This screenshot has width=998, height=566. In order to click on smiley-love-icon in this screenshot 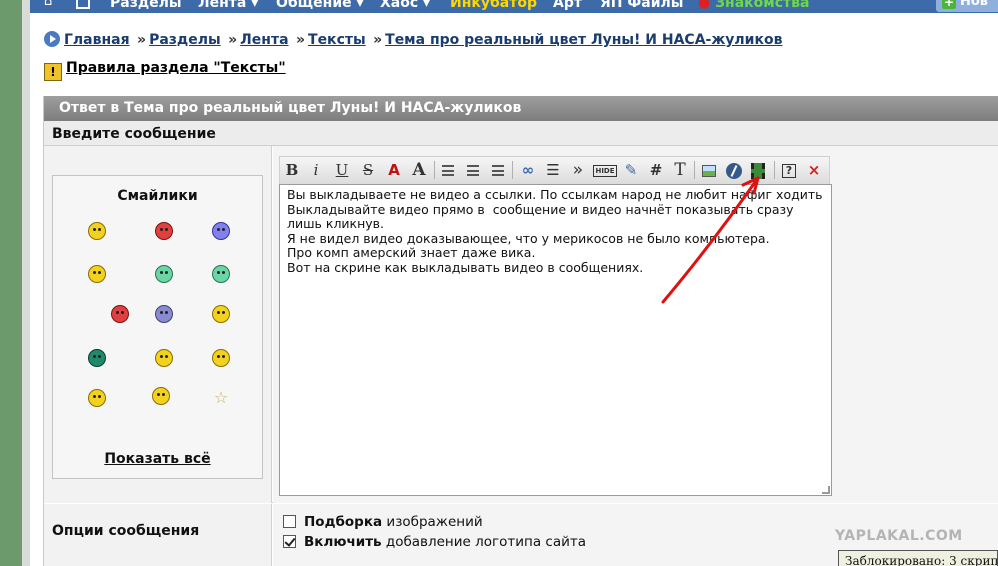, I will do `click(164, 231)`.